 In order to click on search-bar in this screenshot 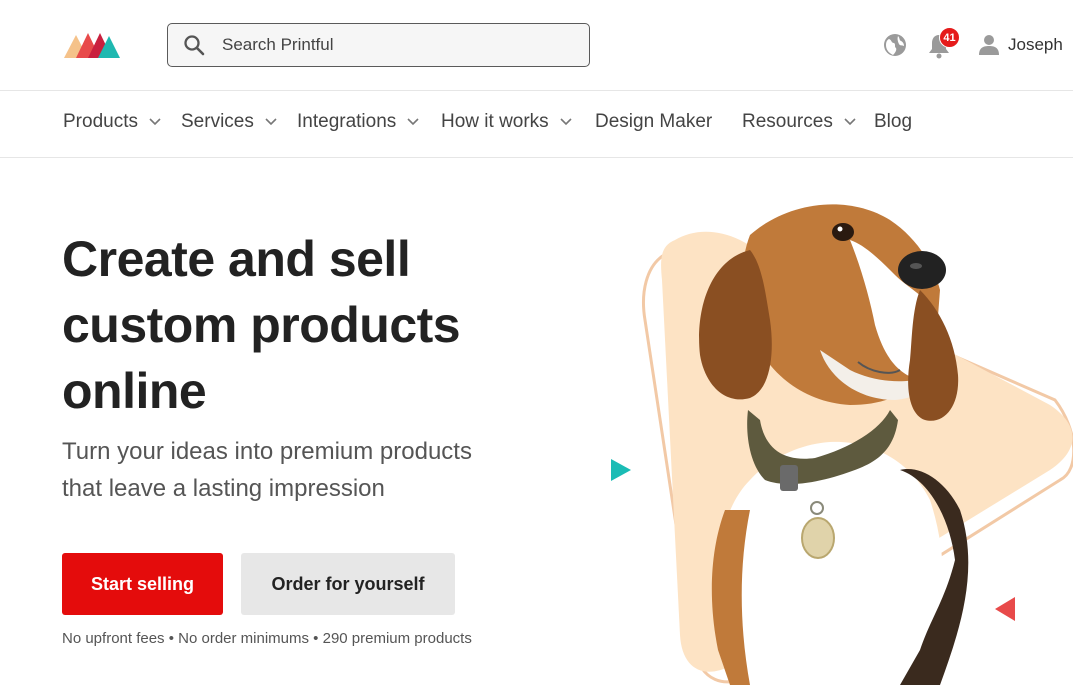, I will do `click(378, 45)`.